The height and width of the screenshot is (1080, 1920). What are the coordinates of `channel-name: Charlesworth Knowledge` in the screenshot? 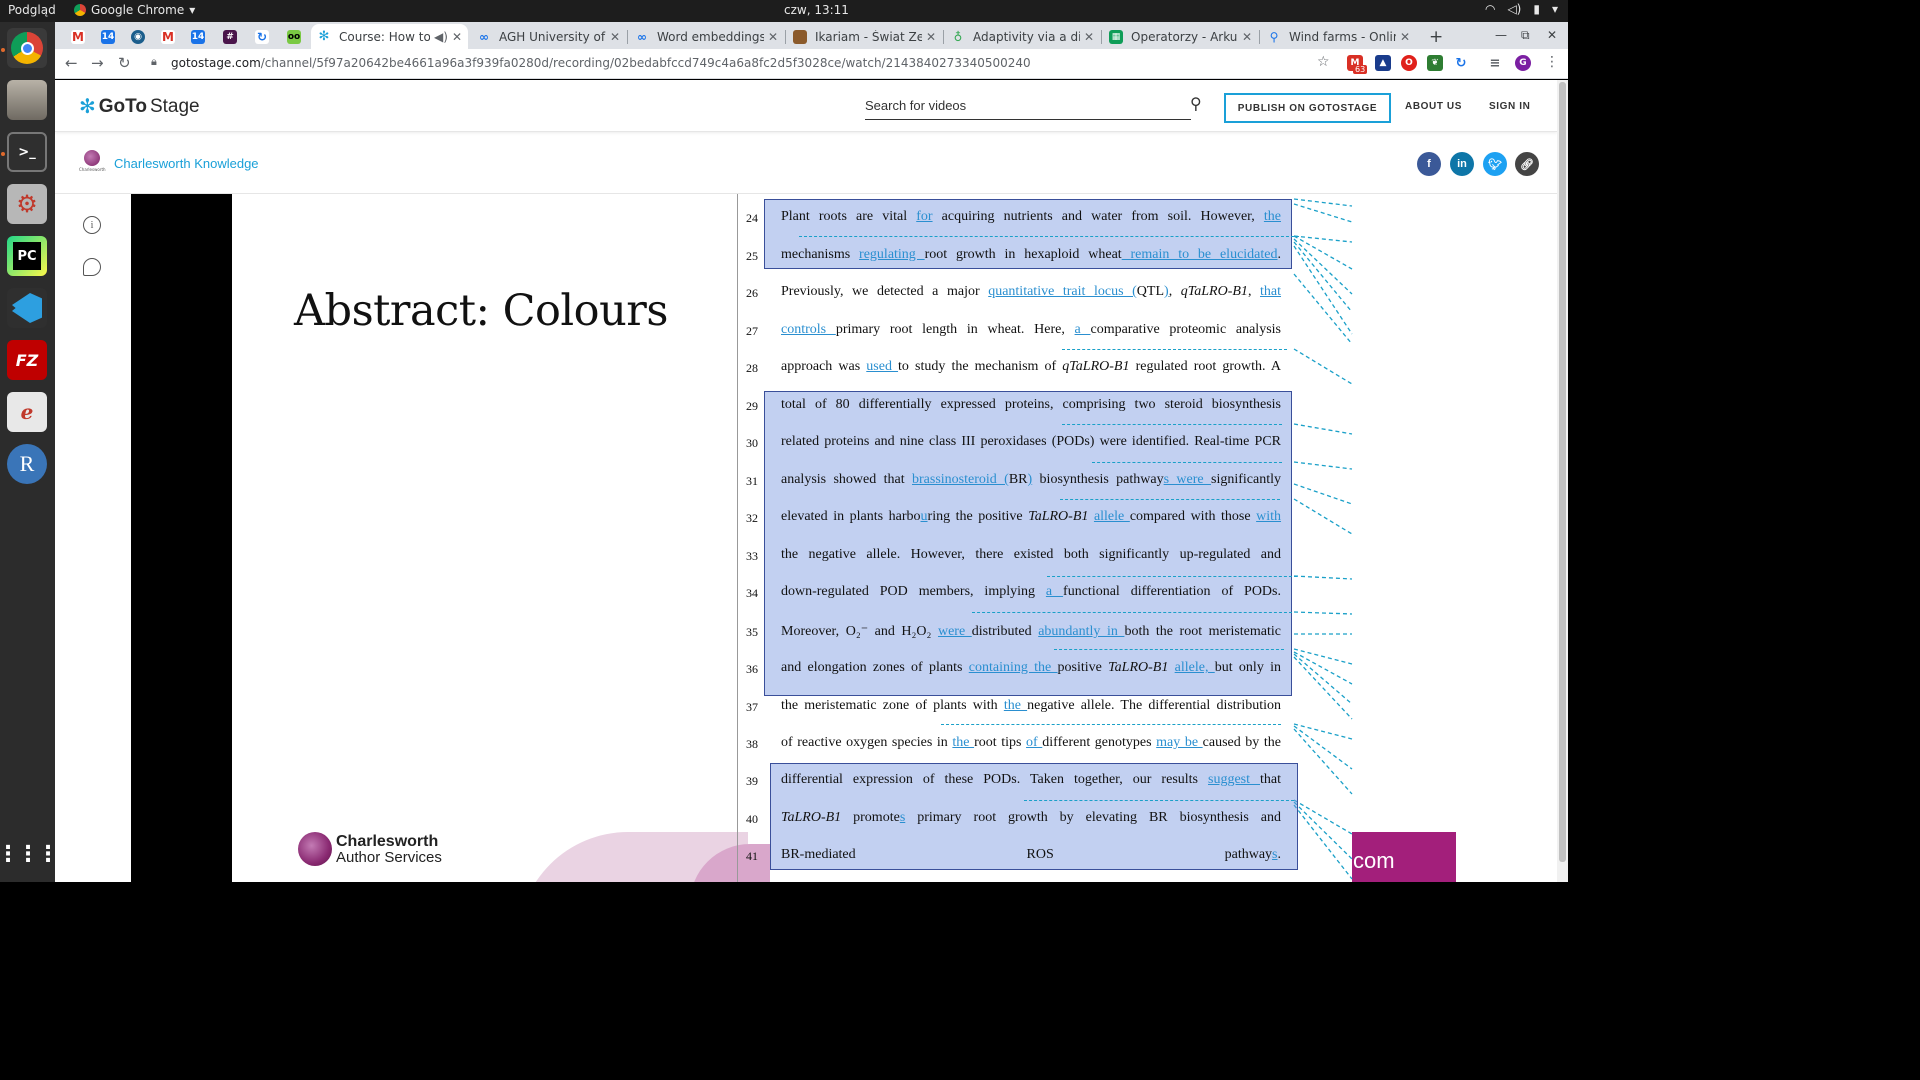 It's located at (186, 163).